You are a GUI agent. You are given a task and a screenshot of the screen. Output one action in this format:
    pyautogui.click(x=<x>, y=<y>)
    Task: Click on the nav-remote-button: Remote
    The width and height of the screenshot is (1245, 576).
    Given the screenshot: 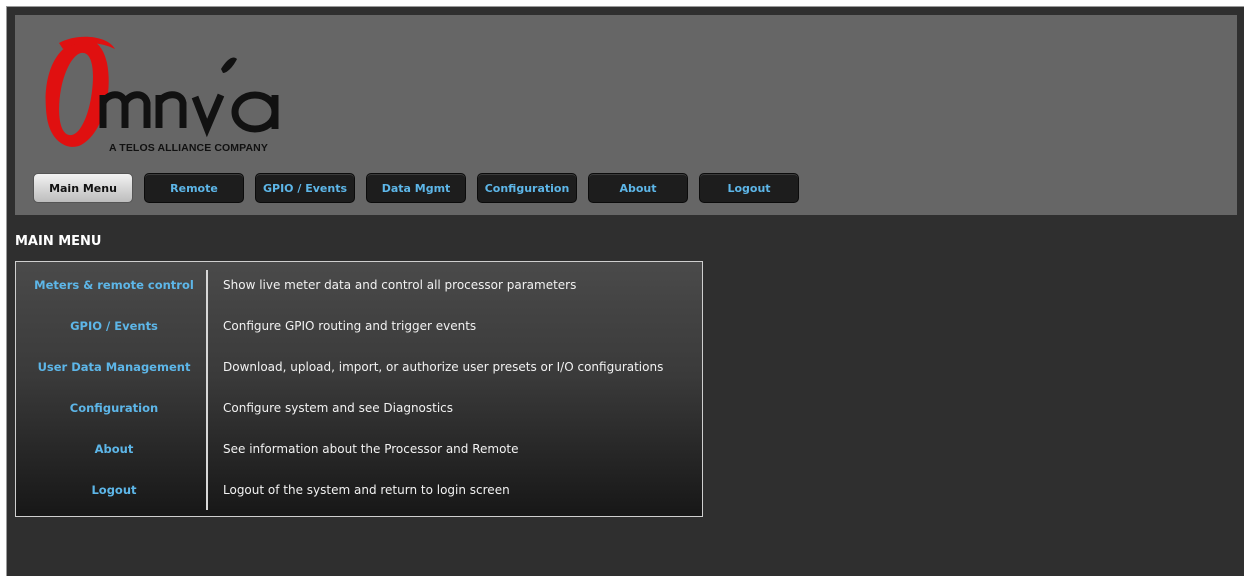 What is the action you would take?
    pyautogui.click(x=194, y=188)
    